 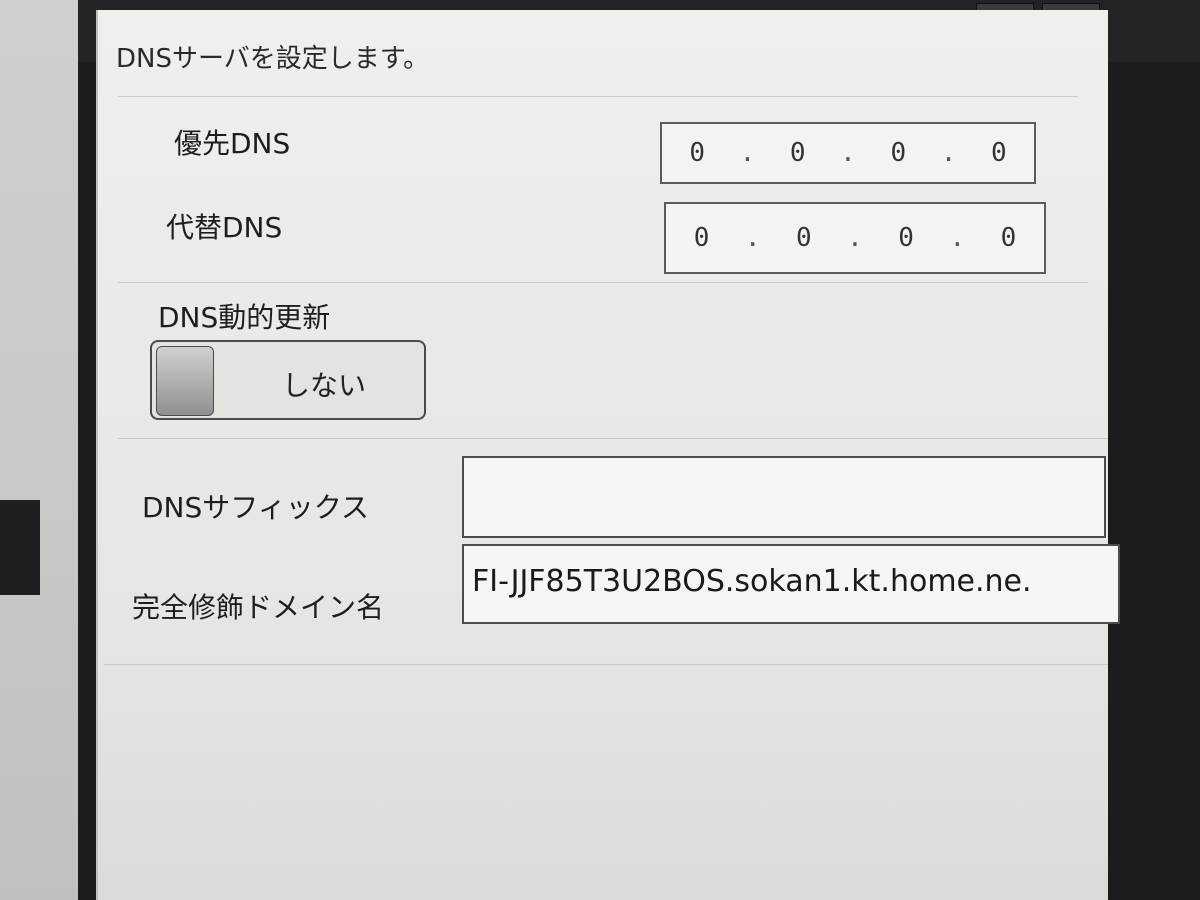 What do you see at coordinates (898, 153) in the screenshot?
I see `preferred-dns-octet-3: 0` at bounding box center [898, 153].